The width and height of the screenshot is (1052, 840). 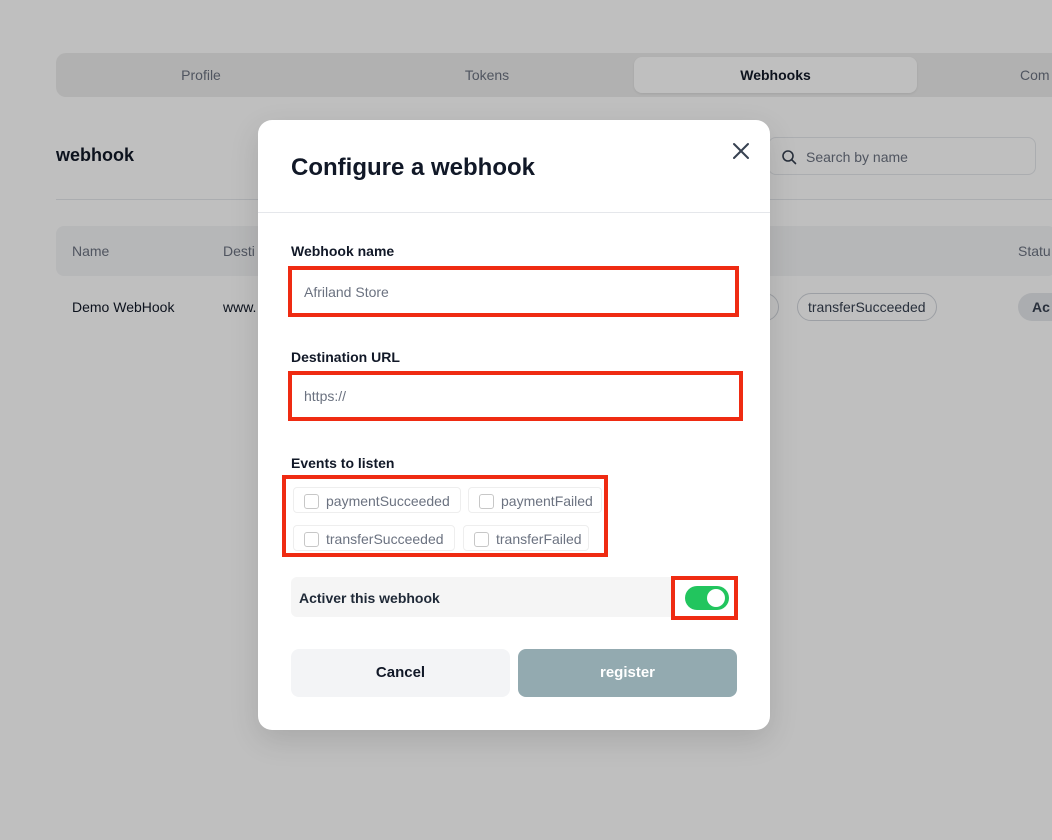 I want to click on event-checkbox-payment-failed: paymentFailed, so click(x=535, y=500).